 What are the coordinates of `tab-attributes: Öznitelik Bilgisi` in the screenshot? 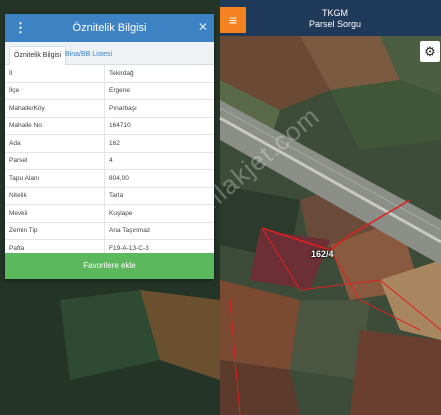 It's located at (38, 55).